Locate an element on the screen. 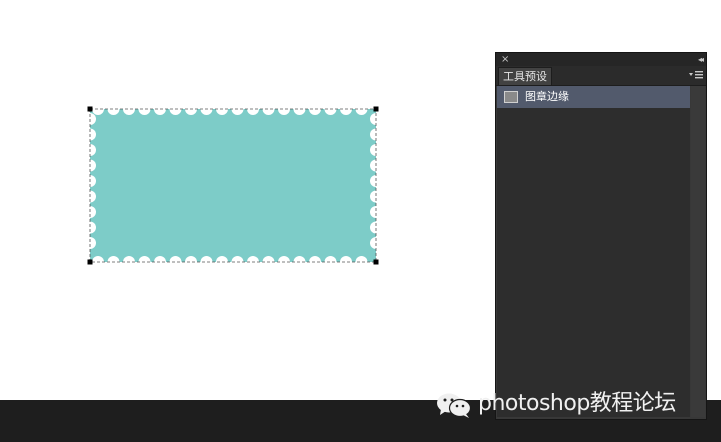  panel-scrollbar is located at coordinates (698, 251).